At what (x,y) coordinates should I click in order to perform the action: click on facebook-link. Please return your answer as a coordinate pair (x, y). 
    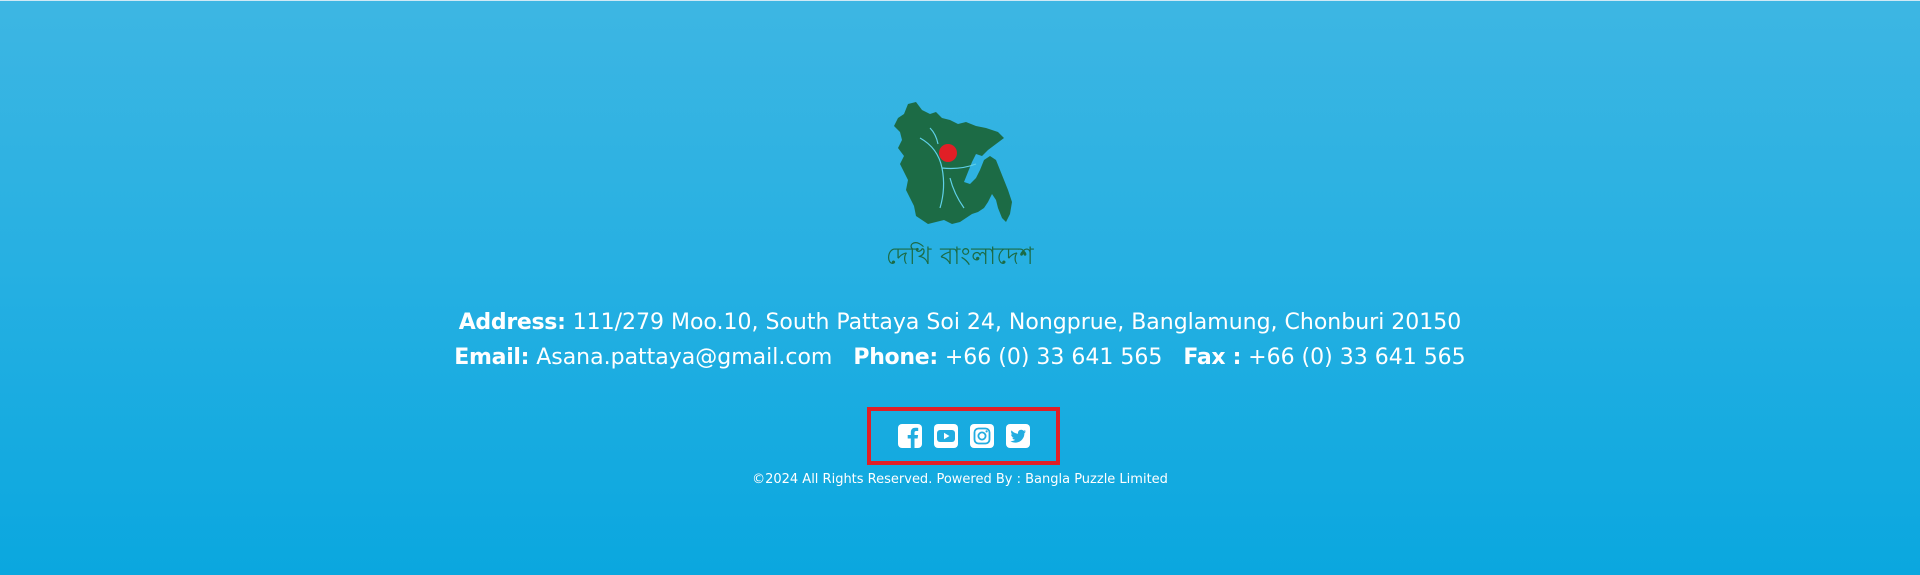
    Looking at the image, I should click on (910, 436).